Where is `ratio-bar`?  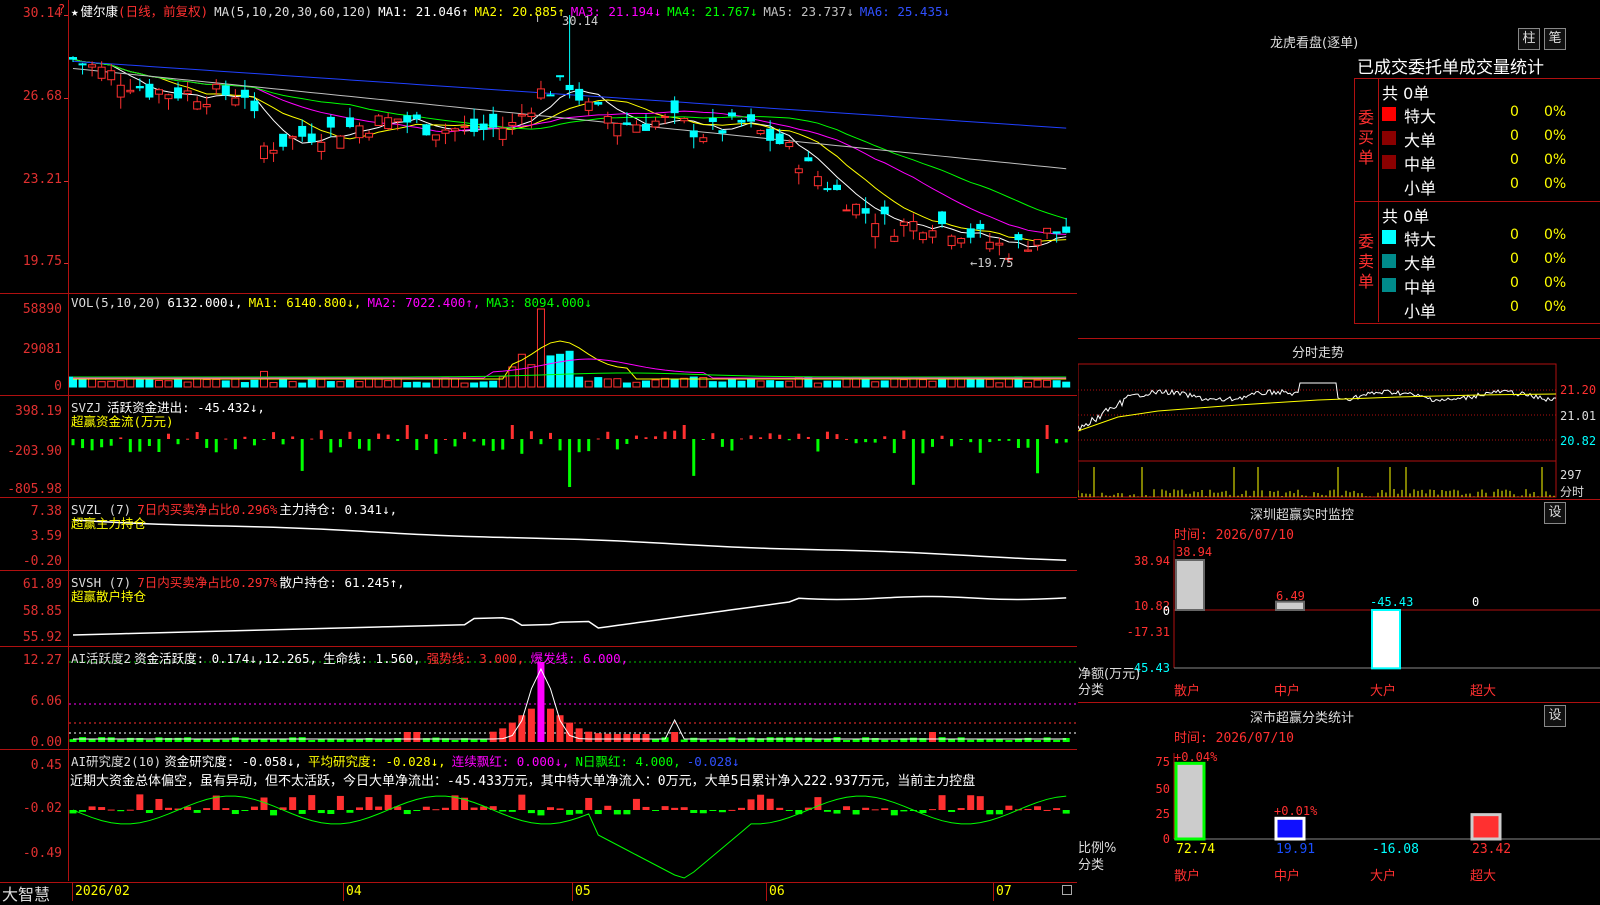 ratio-bar is located at coordinates (1290, 828).